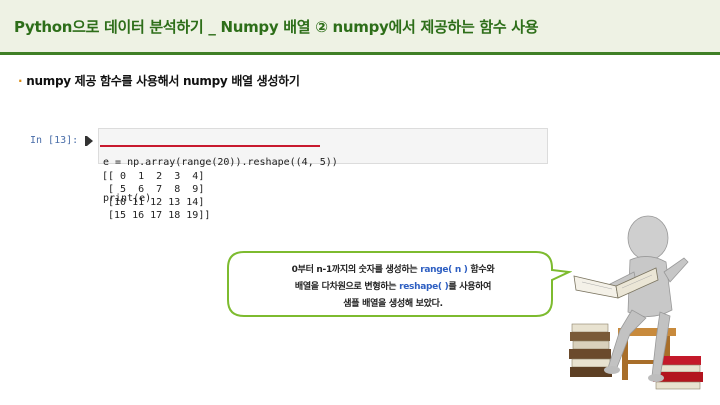 This screenshot has width=720, height=405. I want to click on code-highlight-underline, so click(210, 146).